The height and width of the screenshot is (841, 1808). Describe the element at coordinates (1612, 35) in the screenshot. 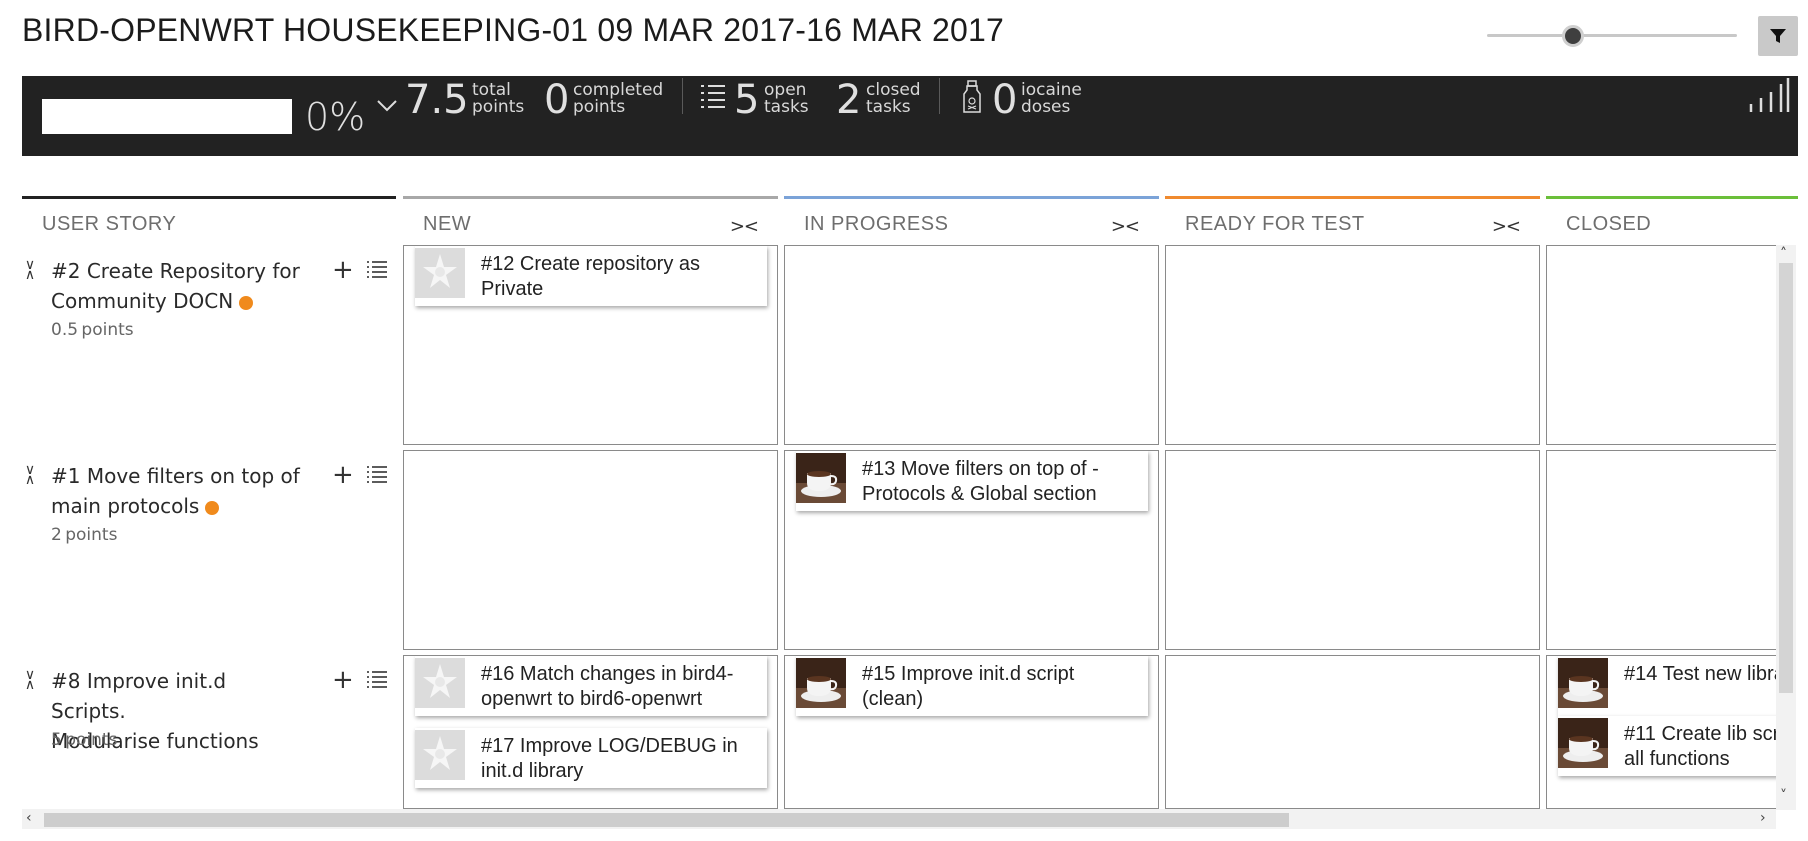

I see `zoom-slider` at that location.